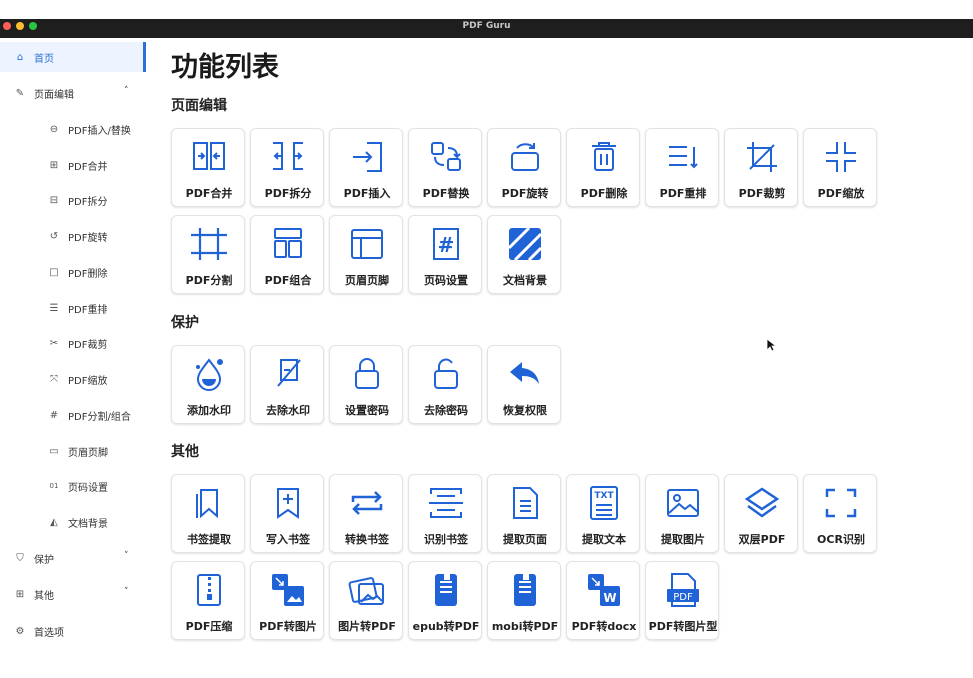 The height and width of the screenshot is (678, 973). I want to click on tile-label: 识别书签, so click(446, 539).